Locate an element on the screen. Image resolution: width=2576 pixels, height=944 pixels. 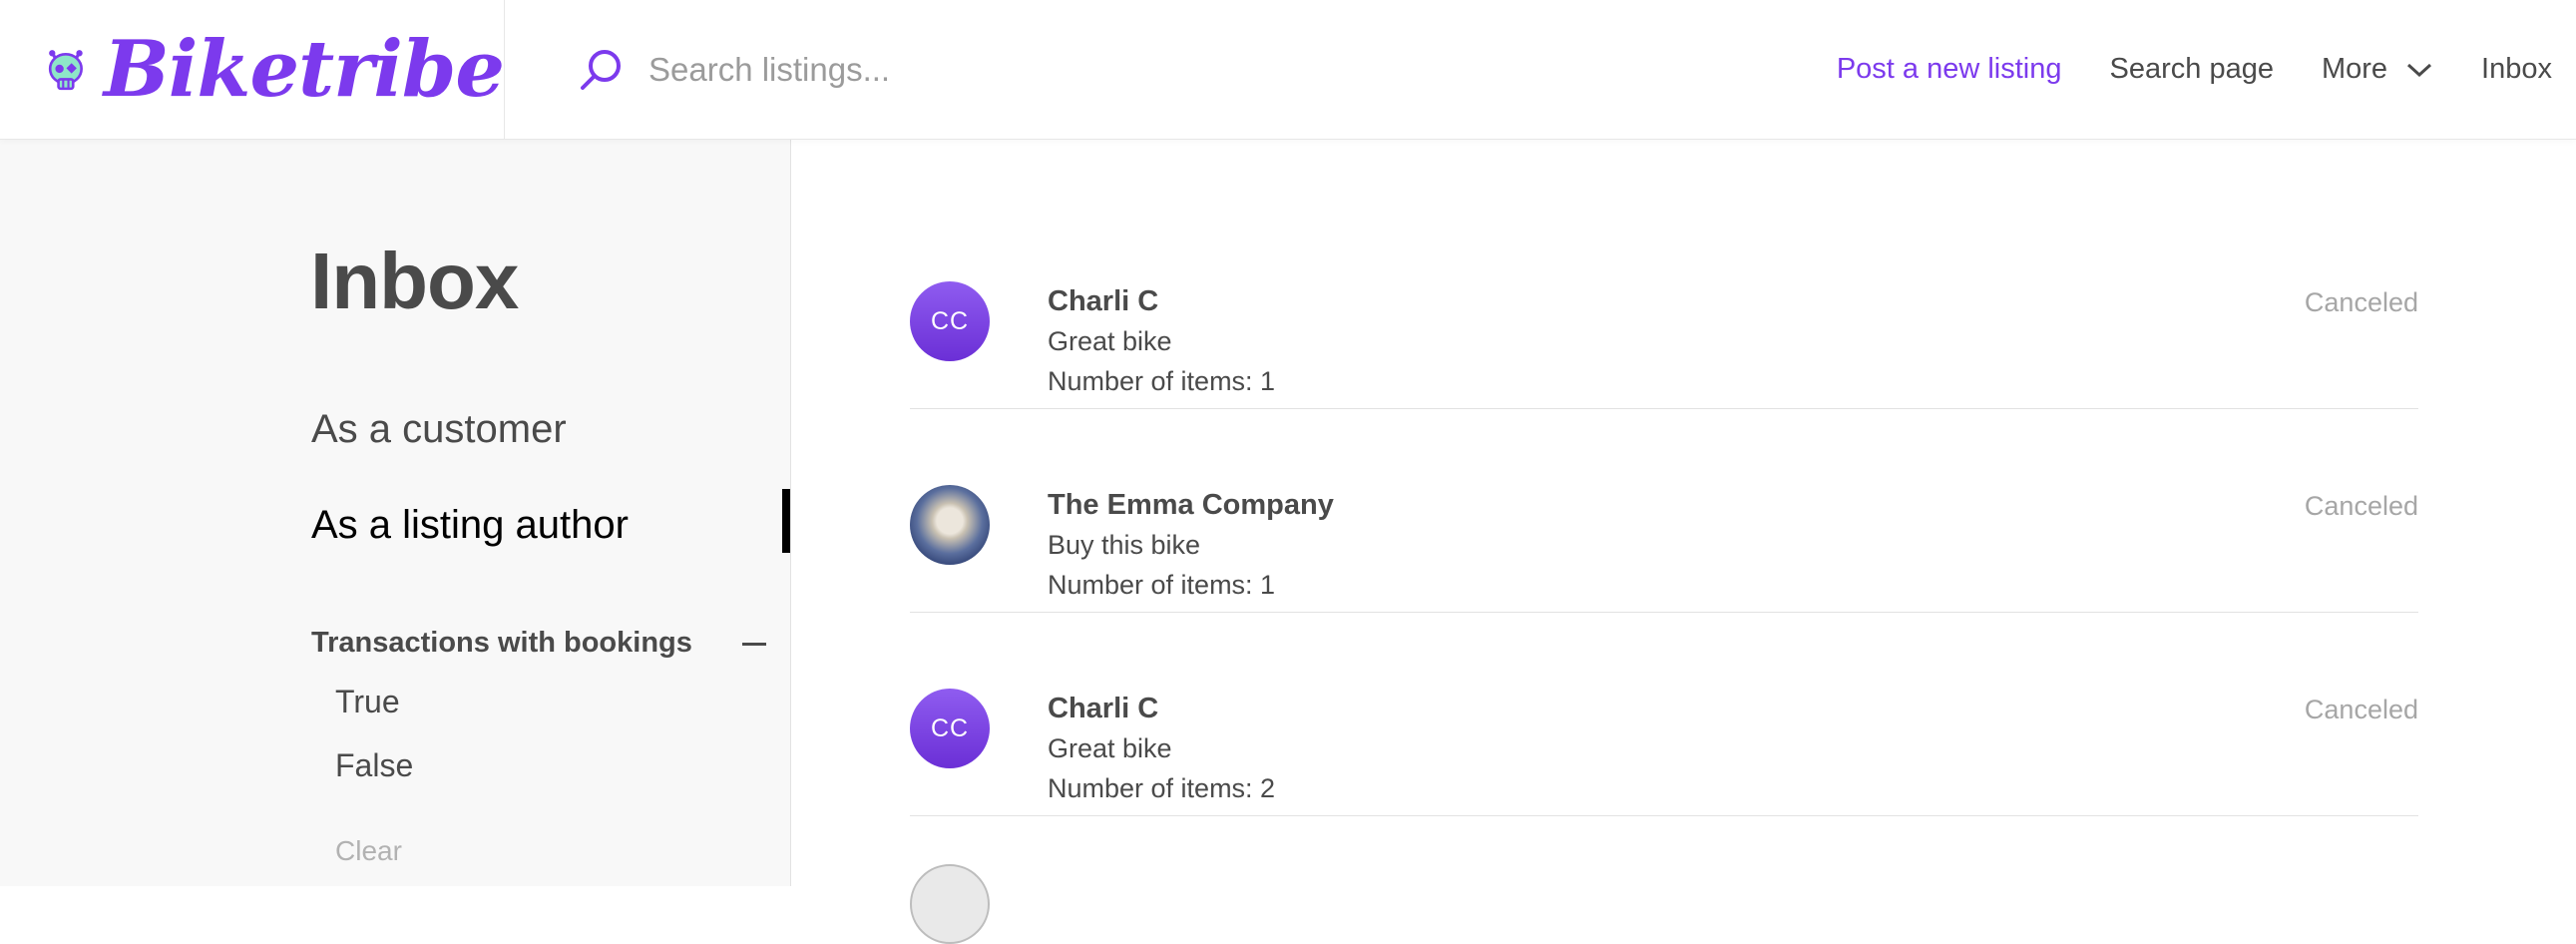
transaction-details: Charli C Great bike Number of items: 2 is located at coordinates (1161, 749).